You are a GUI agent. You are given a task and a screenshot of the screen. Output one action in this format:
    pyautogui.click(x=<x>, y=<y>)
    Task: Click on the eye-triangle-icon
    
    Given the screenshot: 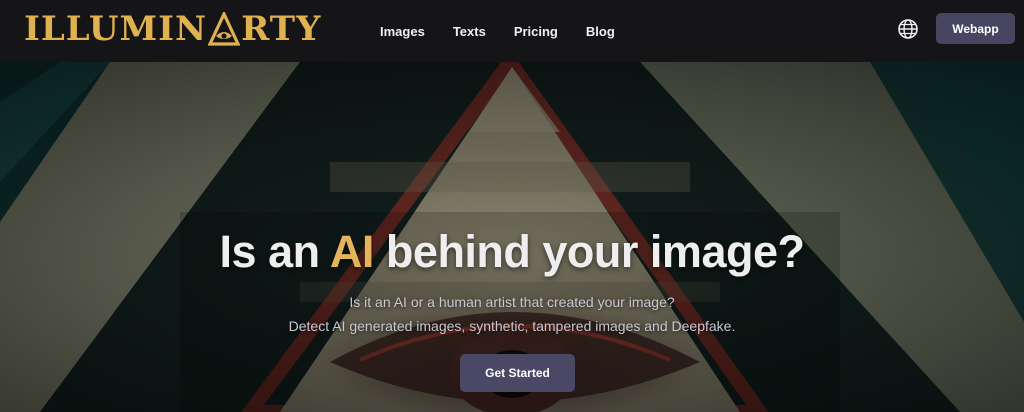 What is the action you would take?
    pyautogui.click(x=224, y=29)
    